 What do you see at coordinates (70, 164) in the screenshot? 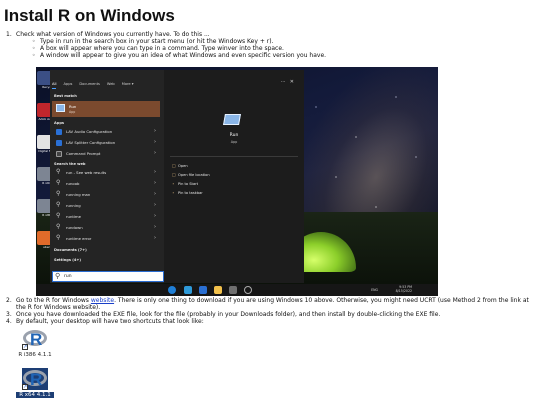
I see `web-label: Search the web` at bounding box center [70, 164].